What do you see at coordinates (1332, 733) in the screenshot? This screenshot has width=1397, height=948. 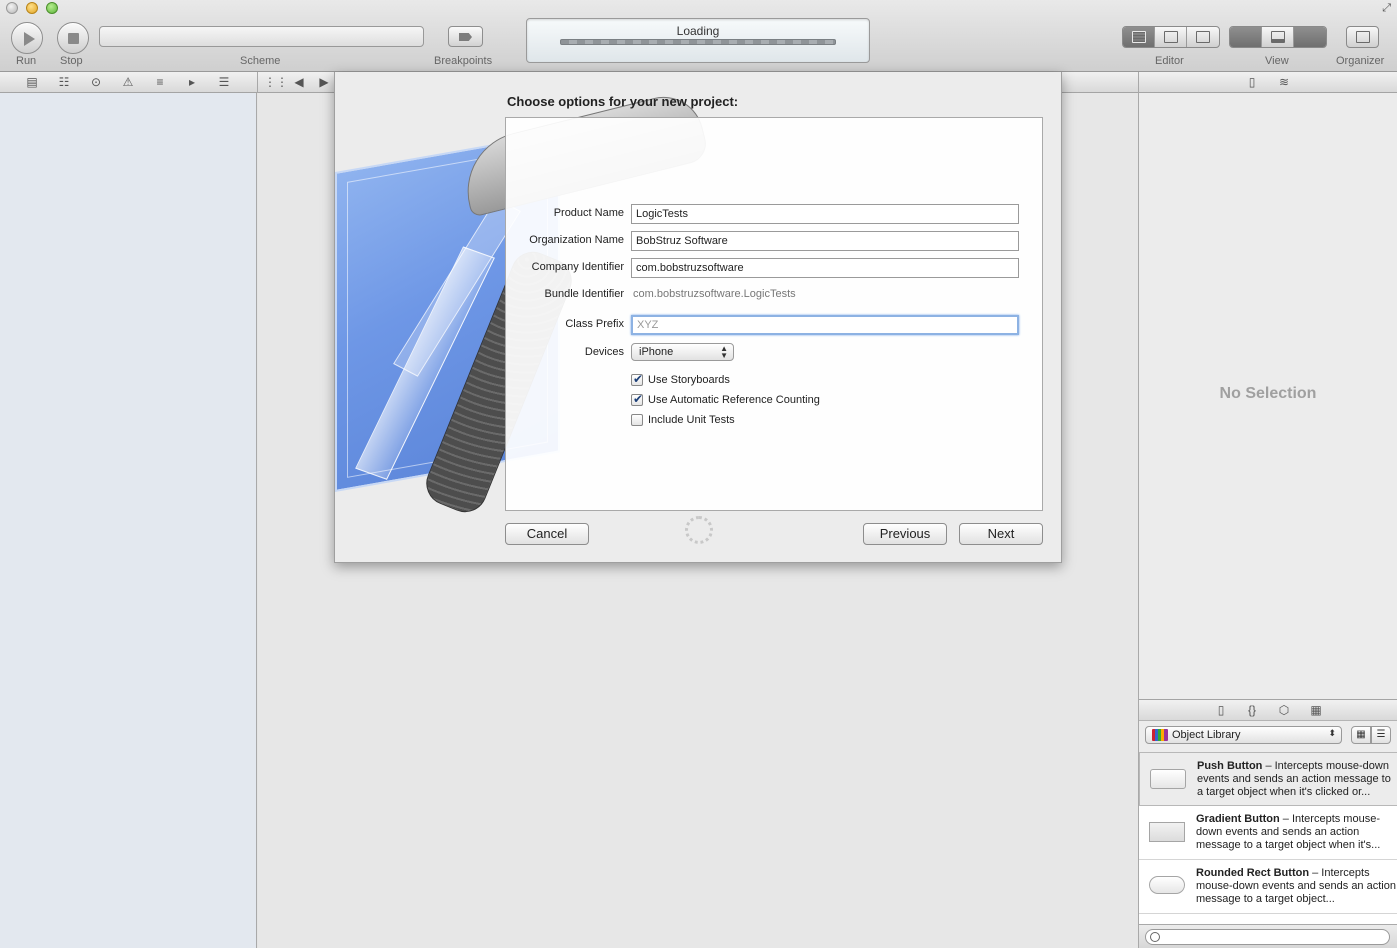 I see `chevron-updown-icon: ⬍` at bounding box center [1332, 733].